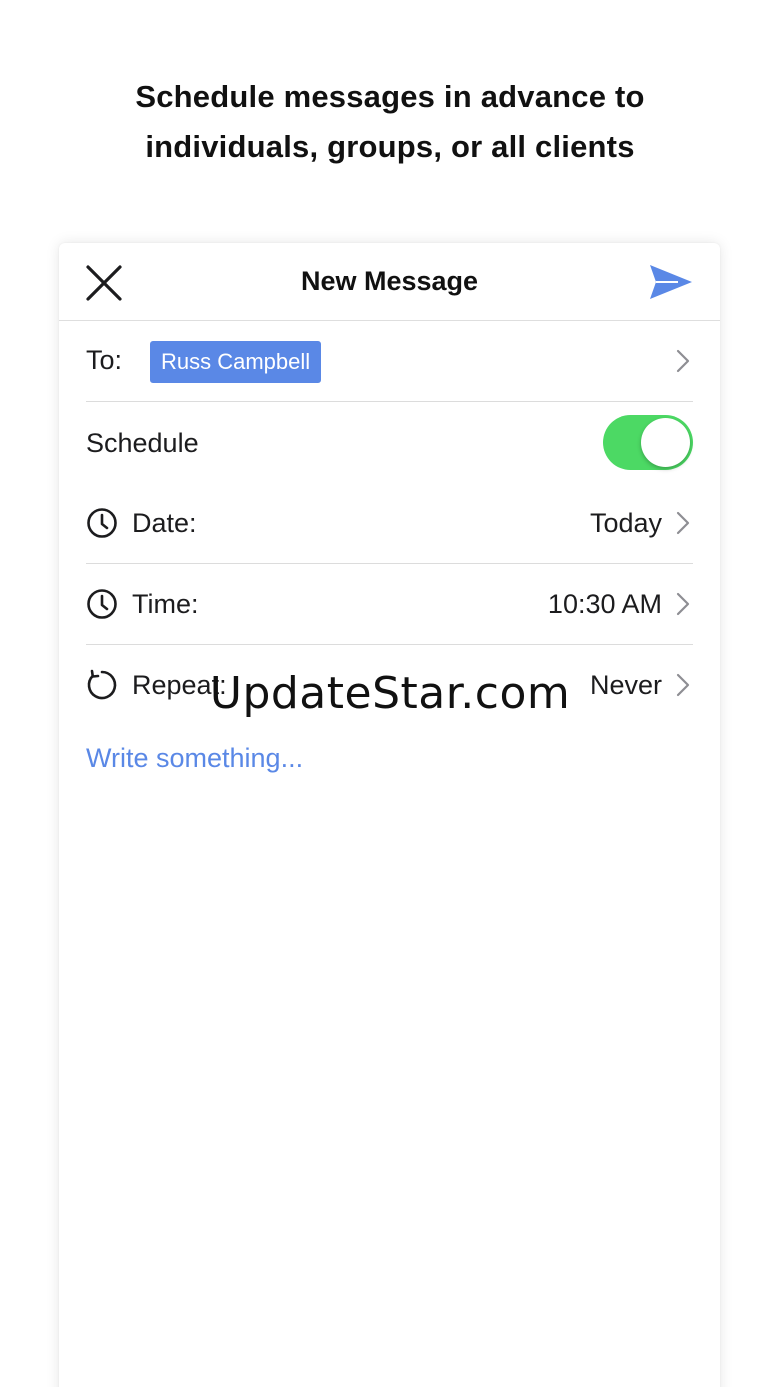  Describe the element at coordinates (236, 362) in the screenshot. I see `recipient-chip: Russ Campbell` at that location.